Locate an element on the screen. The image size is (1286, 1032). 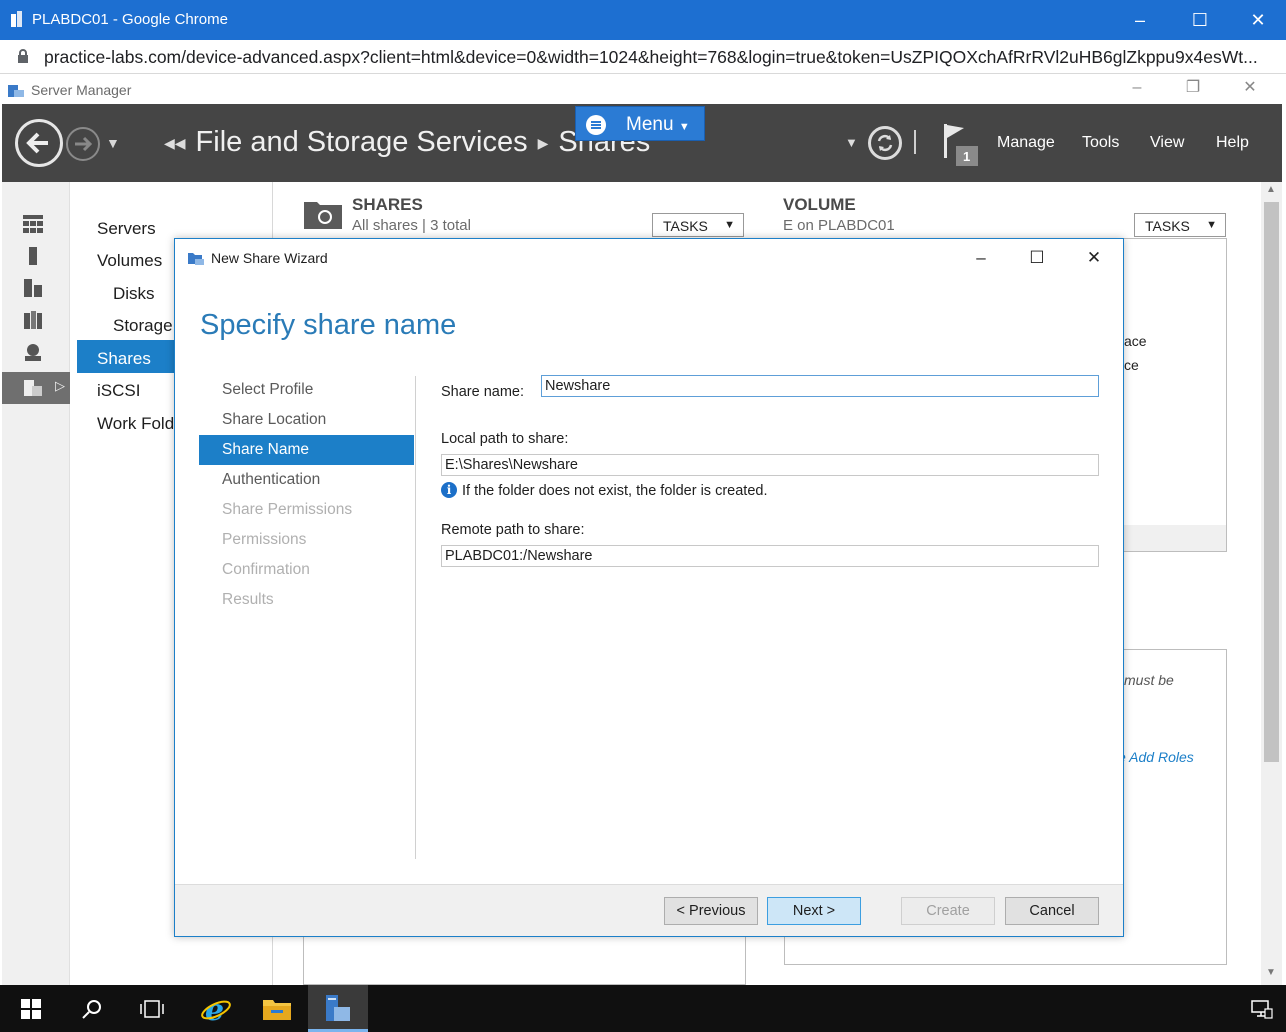
search-button is located at coordinates (91, 1008).